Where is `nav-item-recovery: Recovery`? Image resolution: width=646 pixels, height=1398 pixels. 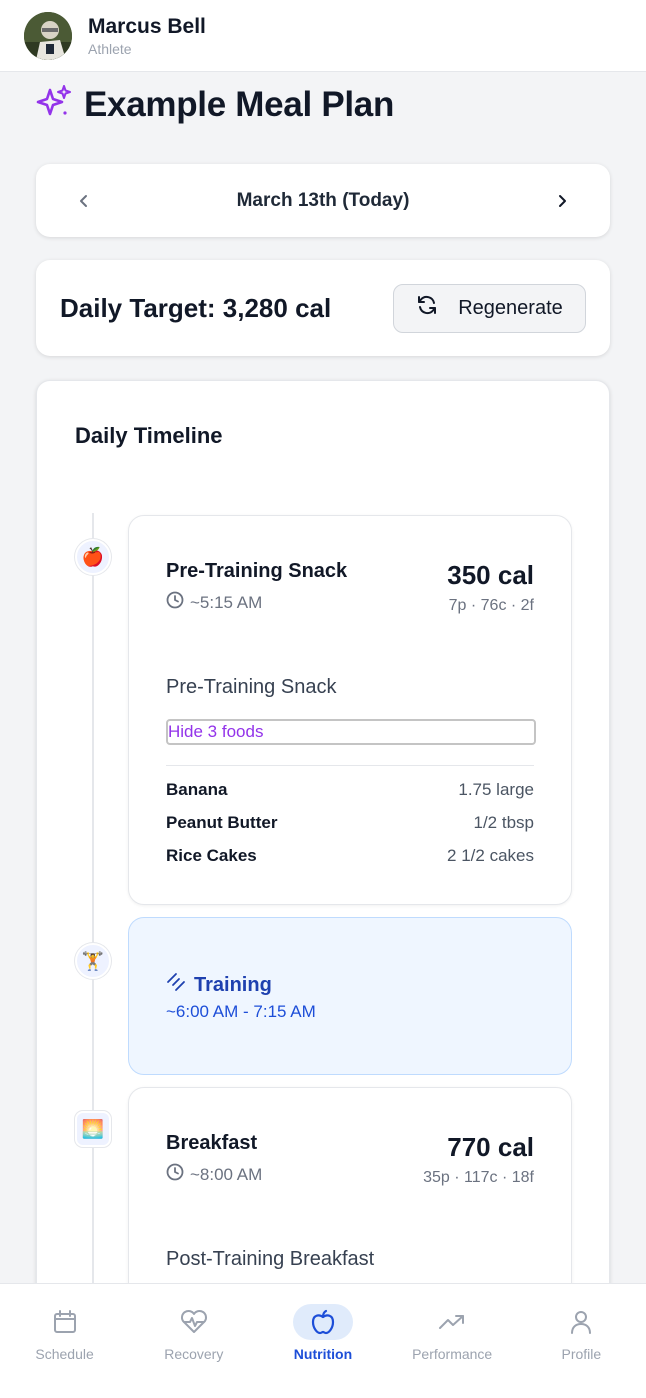
nav-item-recovery: Recovery is located at coordinates (194, 1351).